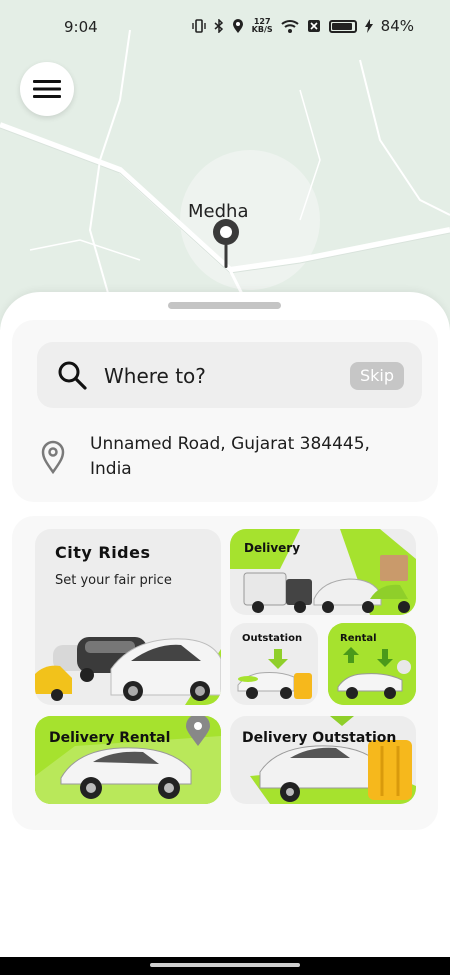  What do you see at coordinates (224, 305) in the screenshot?
I see `sheet-drag-handle` at bounding box center [224, 305].